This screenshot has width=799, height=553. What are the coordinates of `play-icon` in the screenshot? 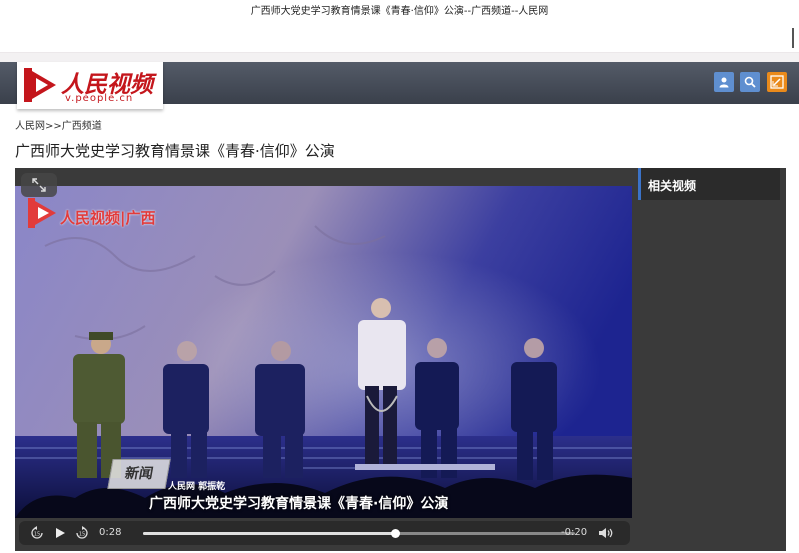 It's located at (60, 533).